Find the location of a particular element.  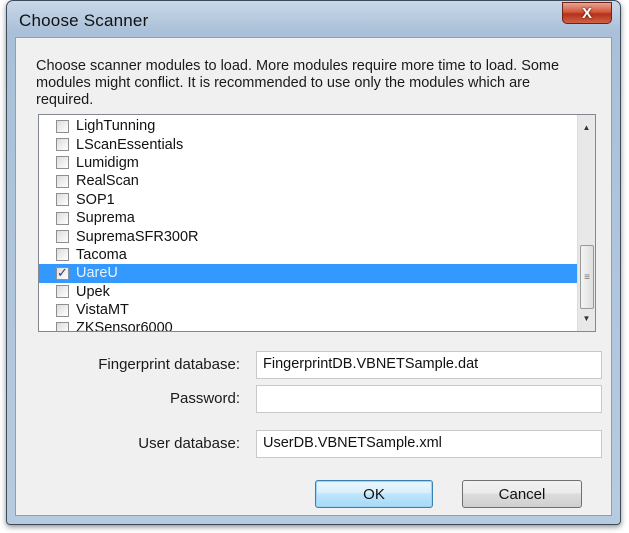

module-list-item: Suprema is located at coordinates (308, 218).